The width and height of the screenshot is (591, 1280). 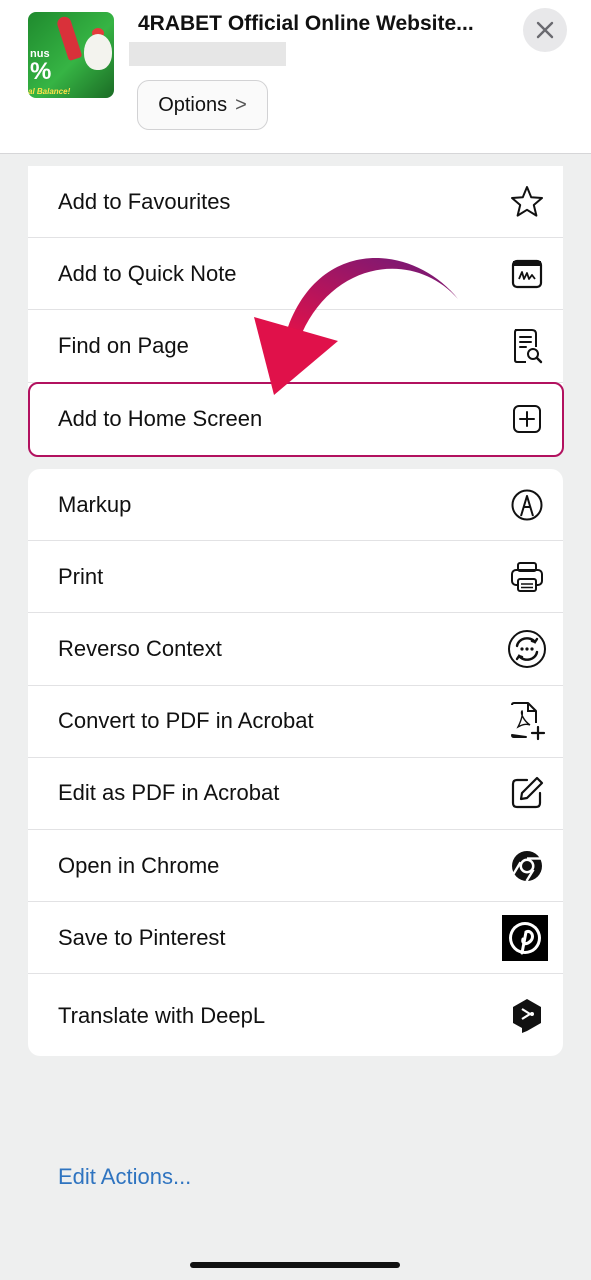 What do you see at coordinates (295, 1265) in the screenshot?
I see `home-indicator` at bounding box center [295, 1265].